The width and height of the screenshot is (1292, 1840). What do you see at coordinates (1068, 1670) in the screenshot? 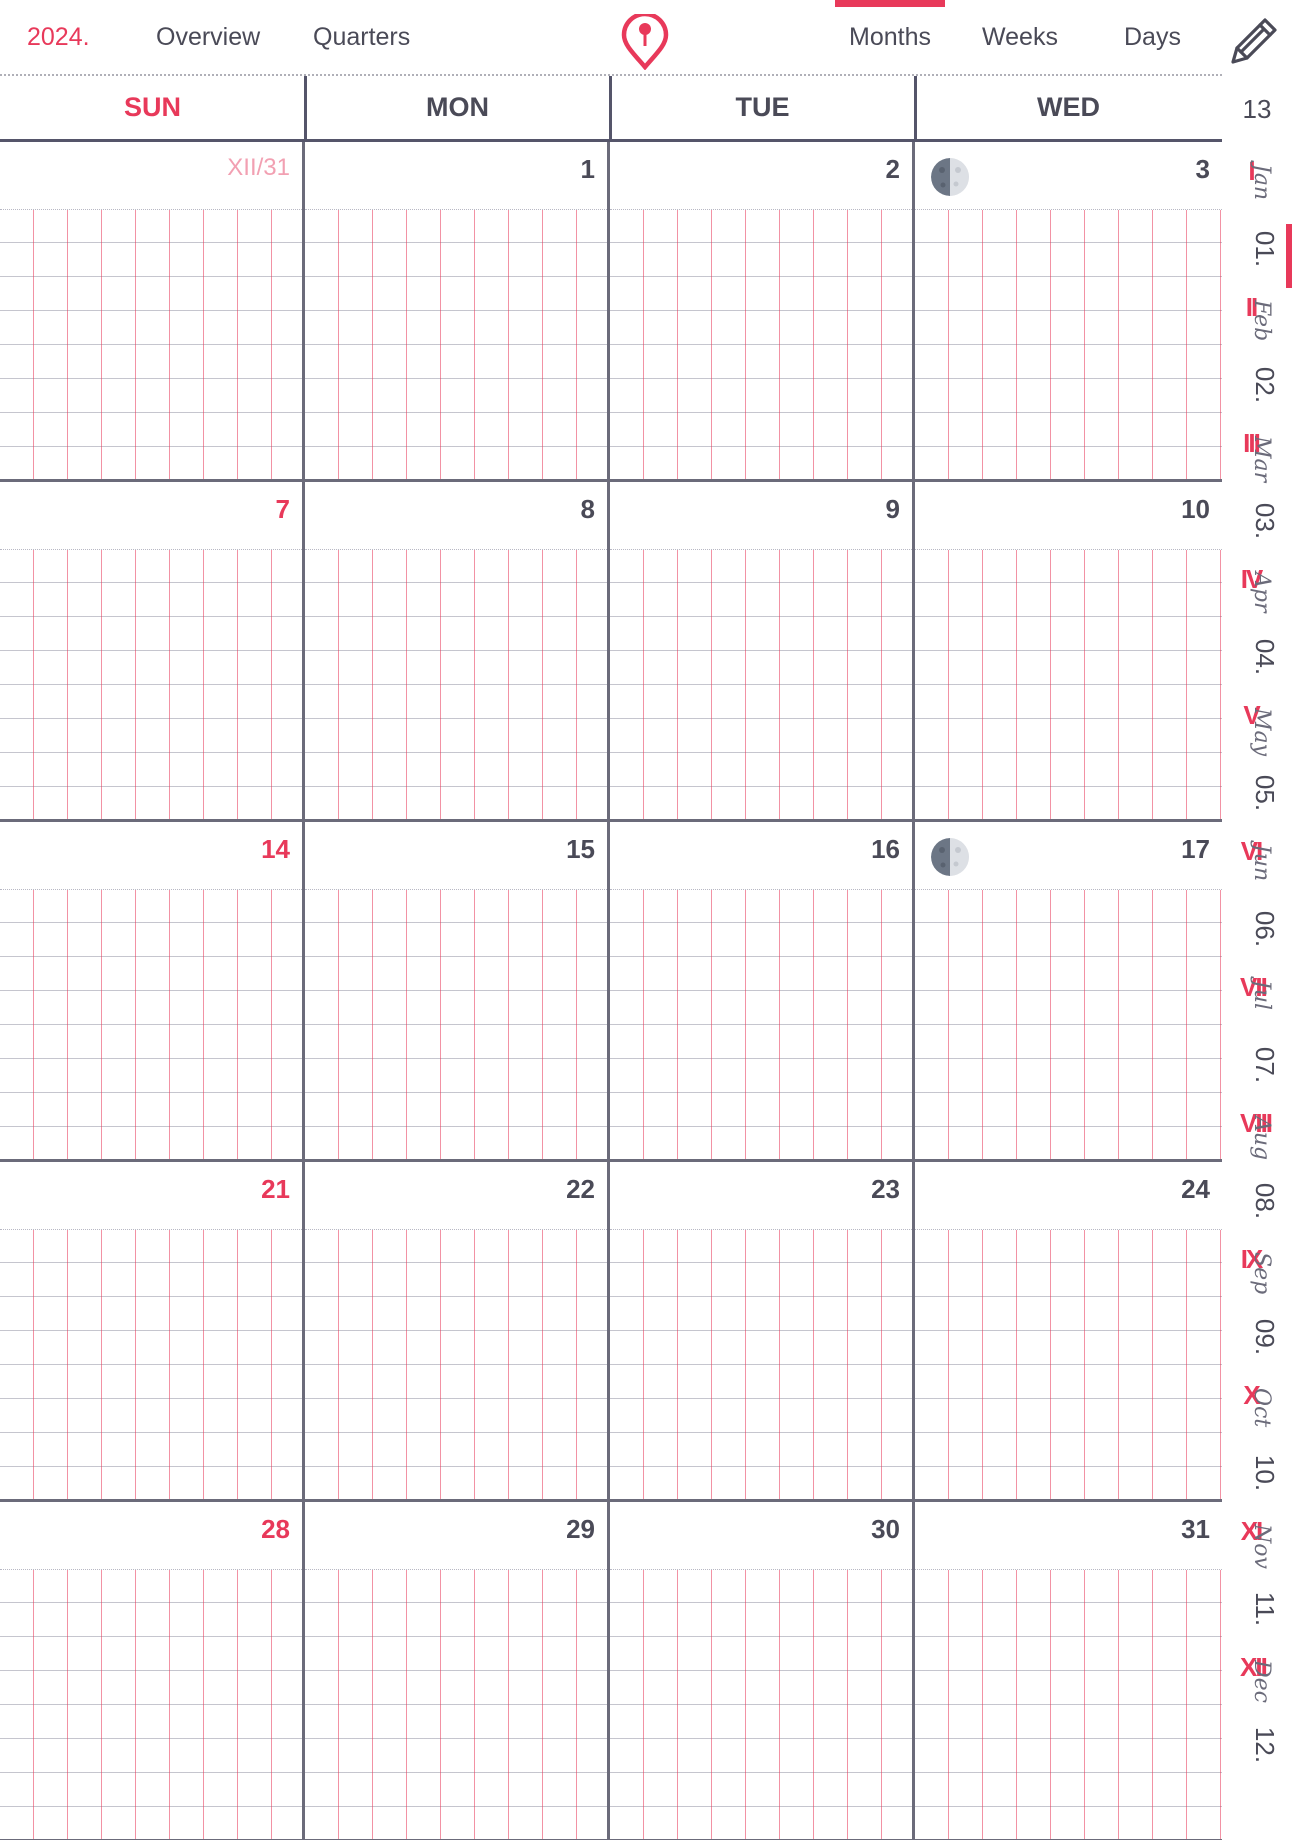
I see `day-cell: 31` at bounding box center [1068, 1670].